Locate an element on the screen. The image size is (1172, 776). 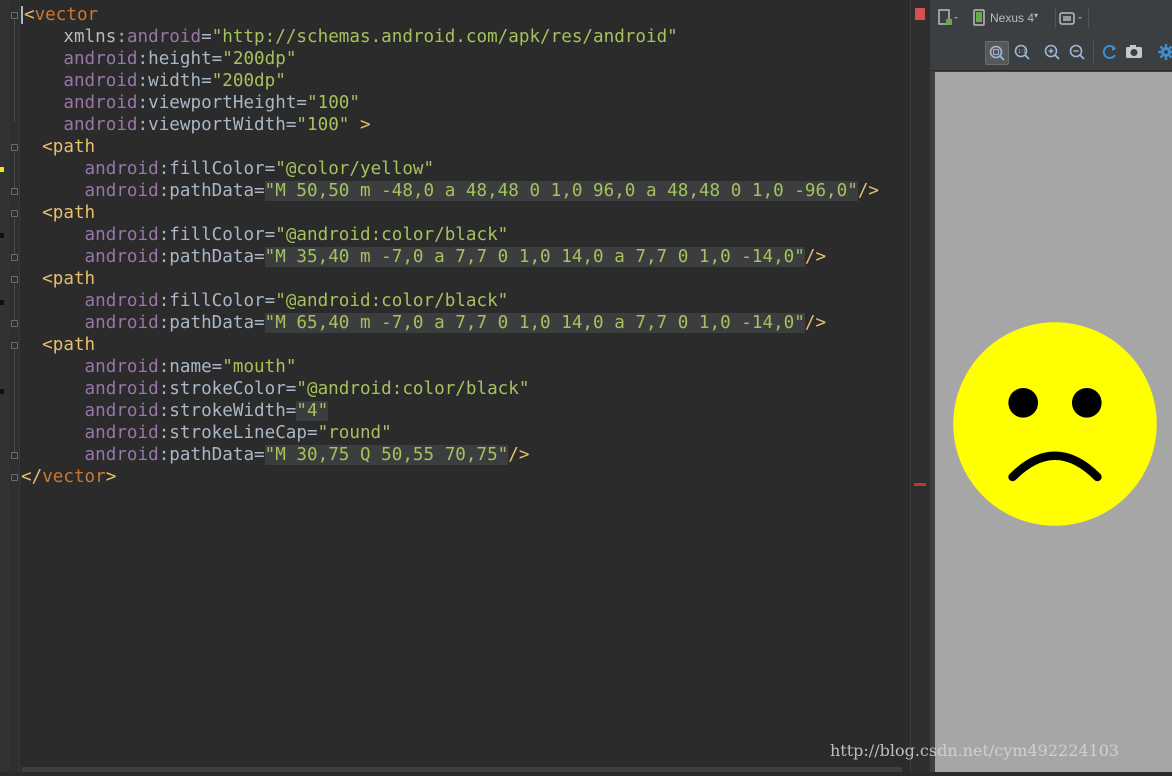
editor-gutter is located at coordinates (4, 386).